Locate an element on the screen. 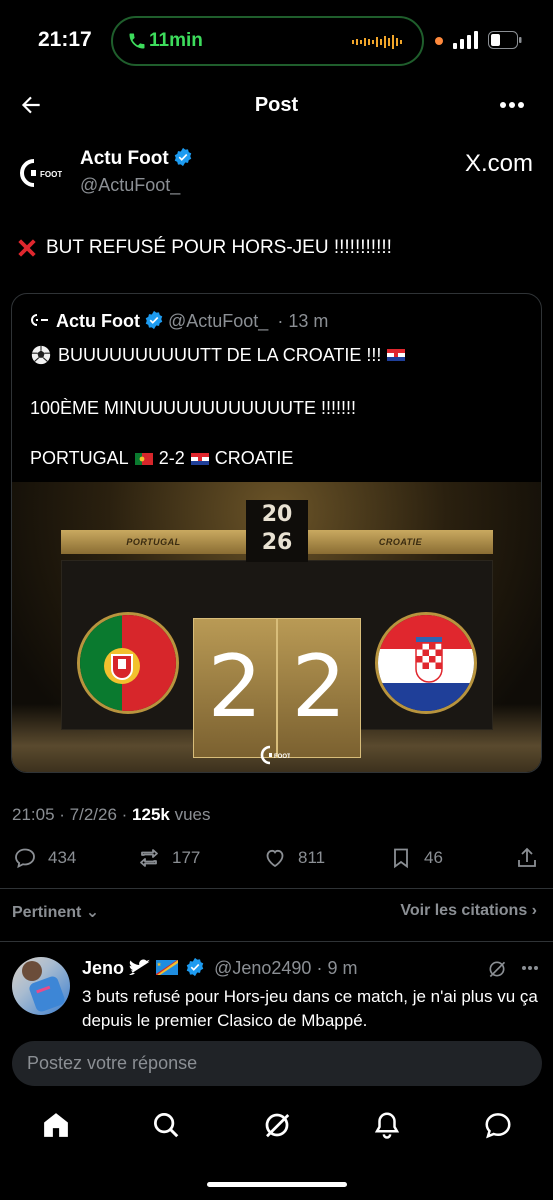 The width and height of the screenshot is (553, 1200). like-button: 811 is located at coordinates (293, 858).